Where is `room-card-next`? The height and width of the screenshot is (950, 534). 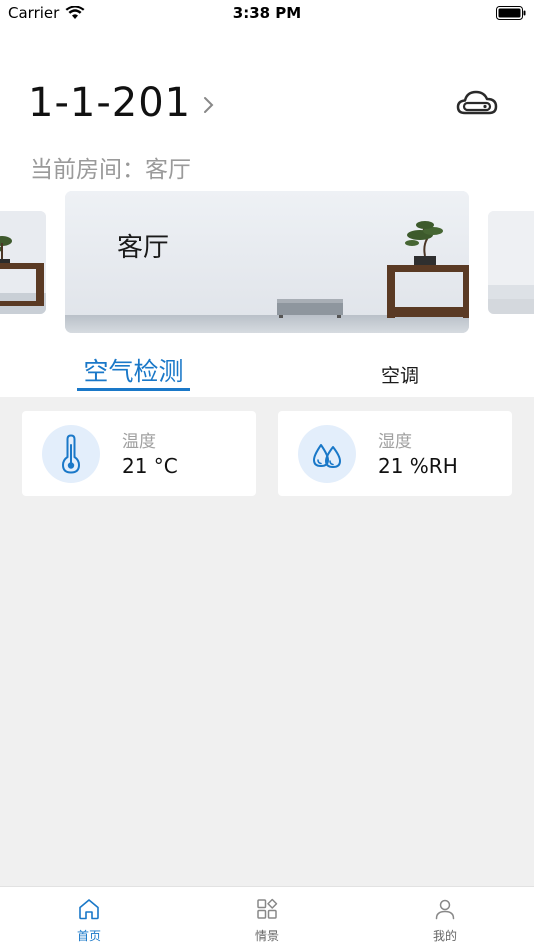 room-card-next is located at coordinates (511, 262).